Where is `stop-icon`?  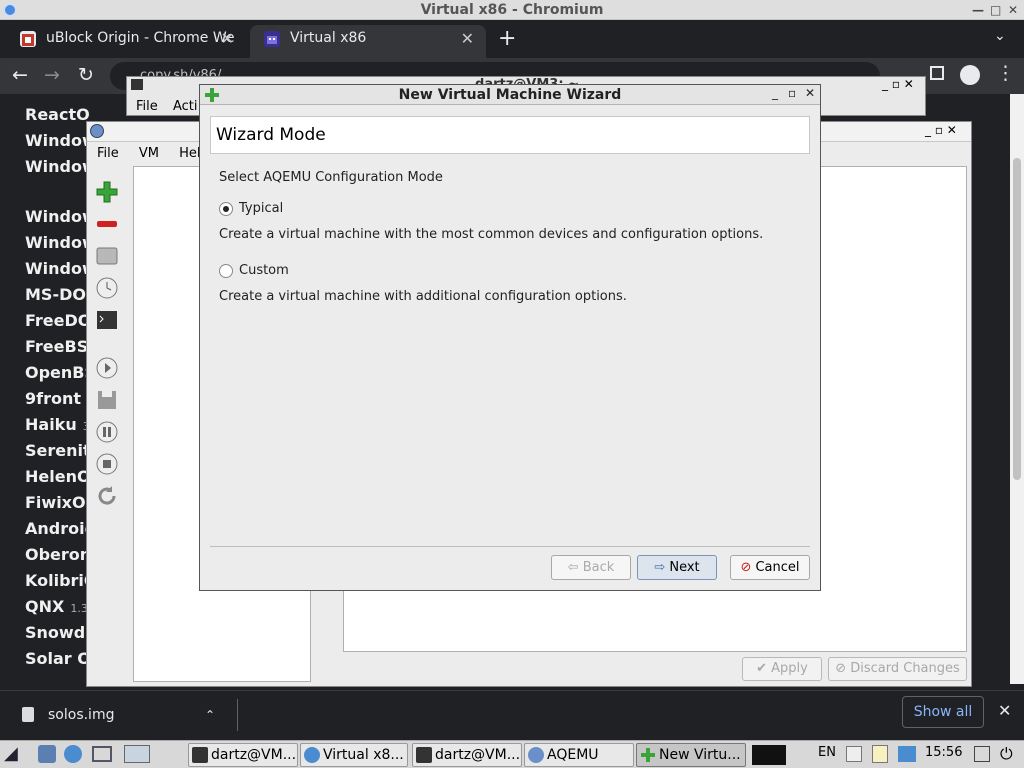 stop-icon is located at coordinates (107, 464).